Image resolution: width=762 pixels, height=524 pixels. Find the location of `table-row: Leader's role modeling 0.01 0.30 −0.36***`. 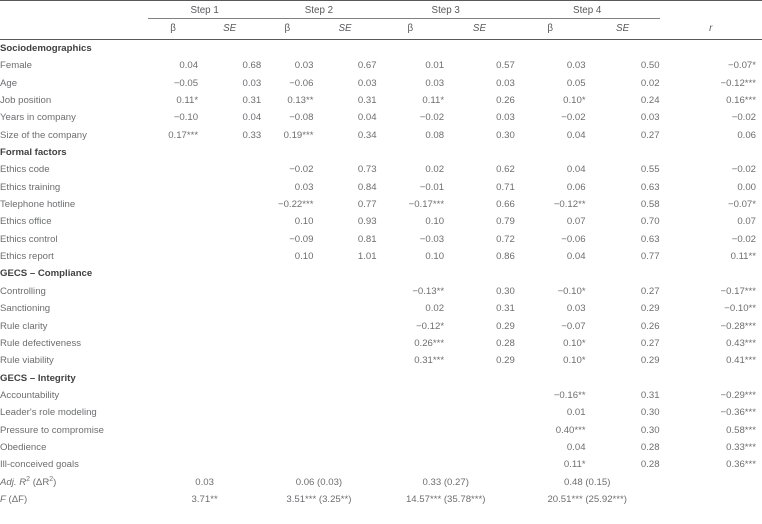

table-row: Leader's role modeling 0.01 0.30 −0.36*** is located at coordinates (381, 412).